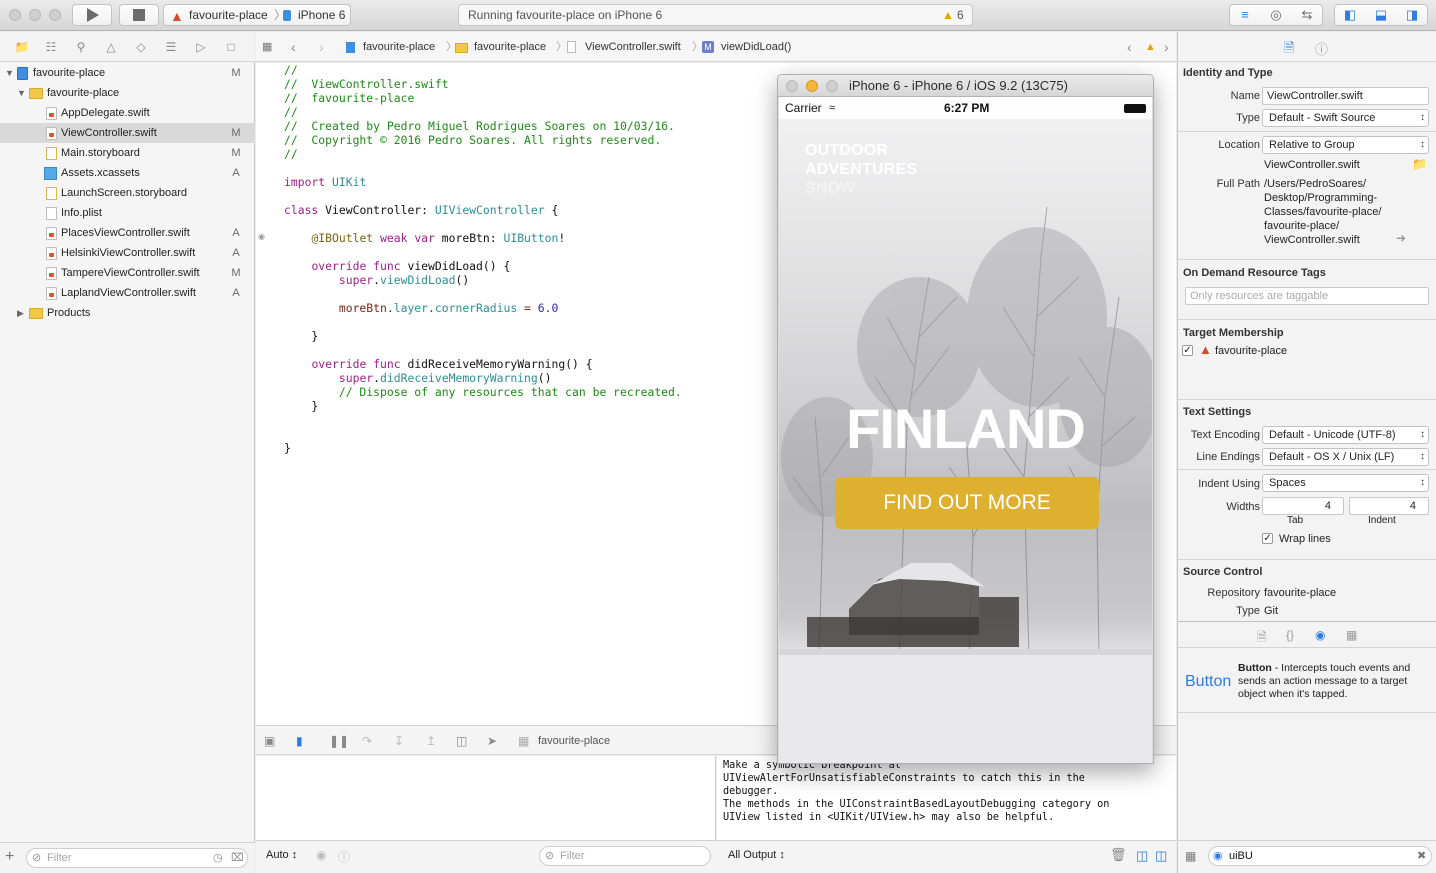  Describe the element at coordinates (1345, 457) in the screenshot. I see `line-endings-popup: Default - OS X / Unix (LF)` at that location.